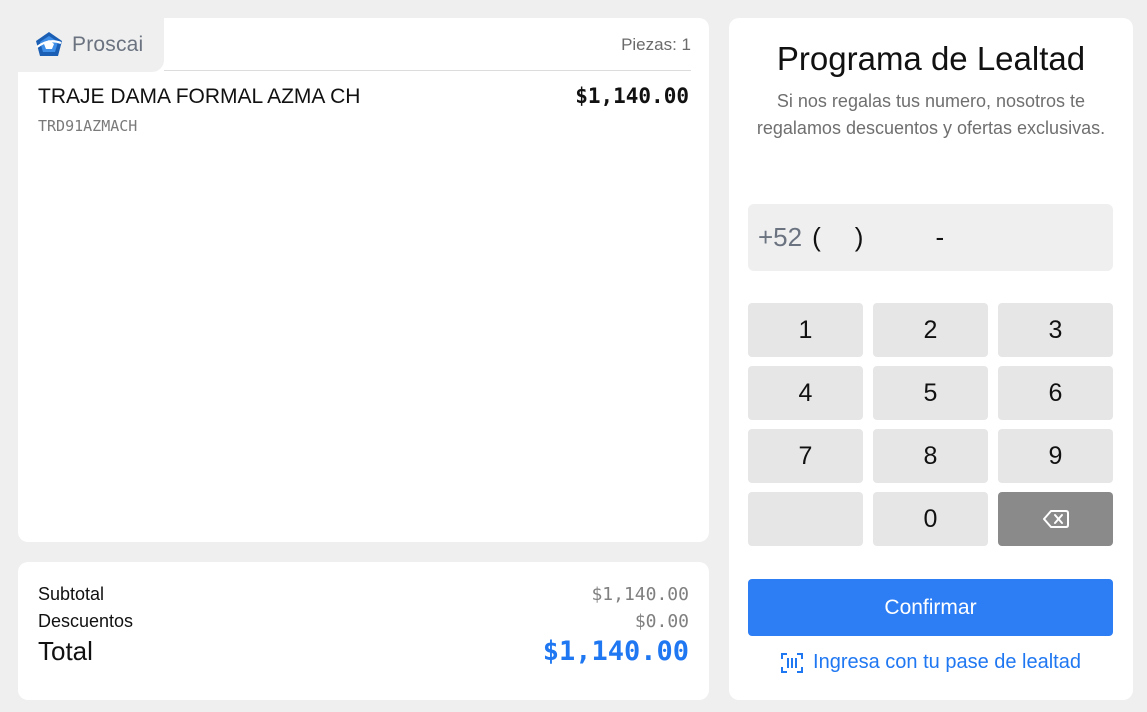  What do you see at coordinates (108, 44) in the screenshot?
I see `brand-name: Proscai` at bounding box center [108, 44].